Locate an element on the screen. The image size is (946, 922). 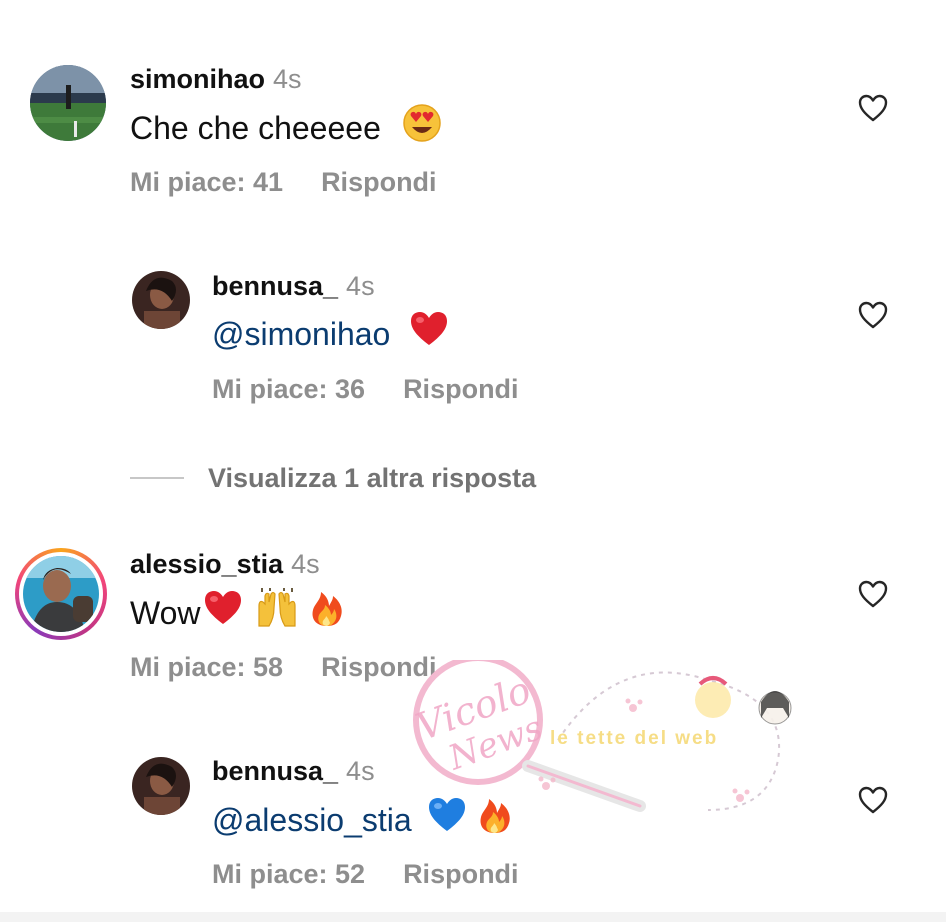
username: alessio_stia is located at coordinates (206, 564).